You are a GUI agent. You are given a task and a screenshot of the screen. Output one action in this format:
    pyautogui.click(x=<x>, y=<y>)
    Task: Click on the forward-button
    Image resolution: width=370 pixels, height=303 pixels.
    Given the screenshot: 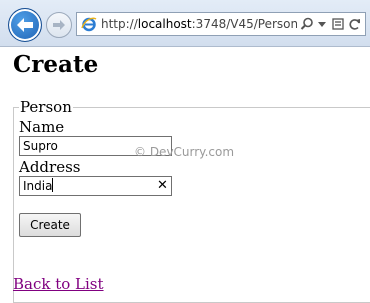 What is the action you would take?
    pyautogui.click(x=59, y=25)
    